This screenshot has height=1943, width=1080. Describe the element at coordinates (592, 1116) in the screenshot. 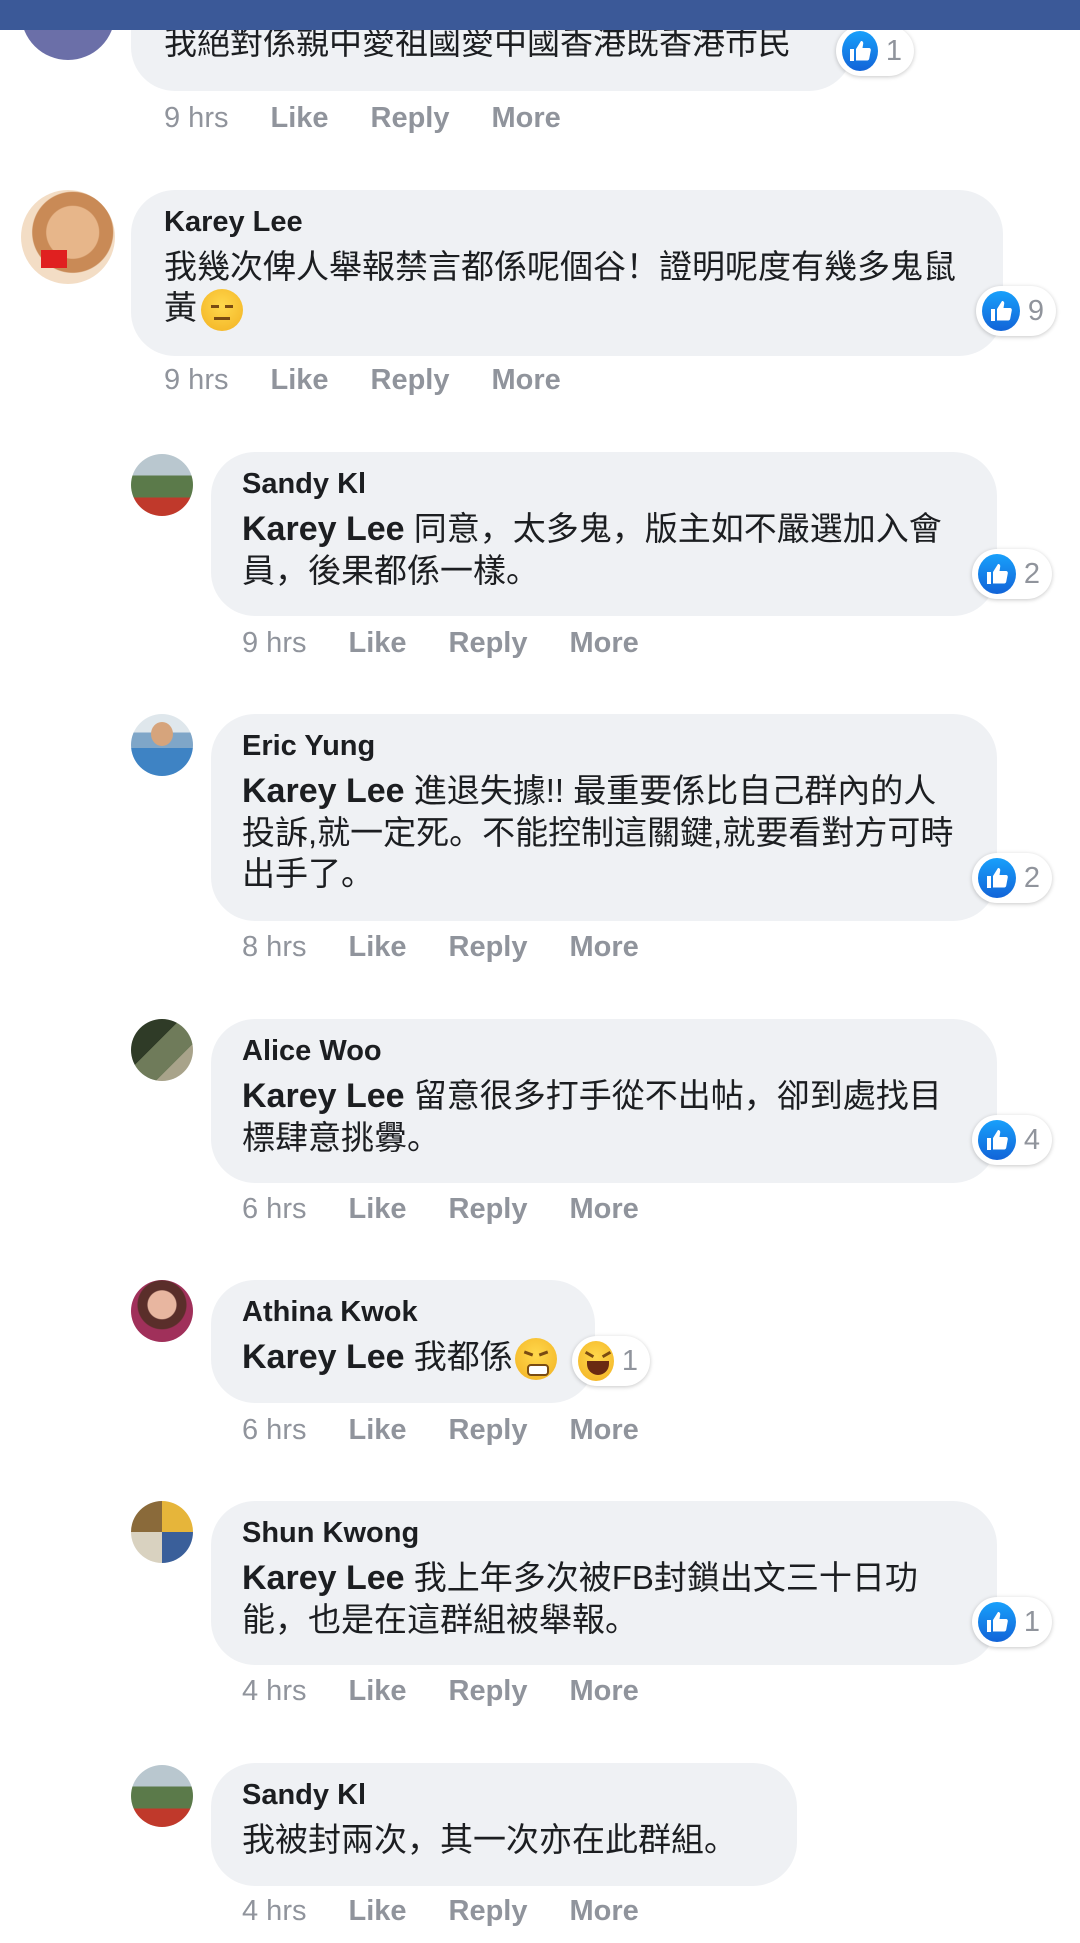

I see `comment-text: Karey Lee 留意很多打手從不出帖，卻到處找目標肆意挑釁。` at that location.